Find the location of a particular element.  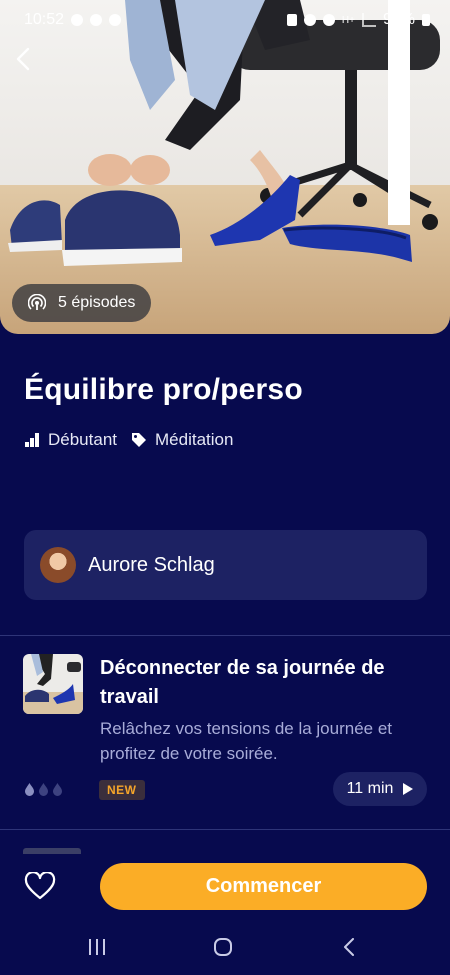

avatar is located at coordinates (58, 565).